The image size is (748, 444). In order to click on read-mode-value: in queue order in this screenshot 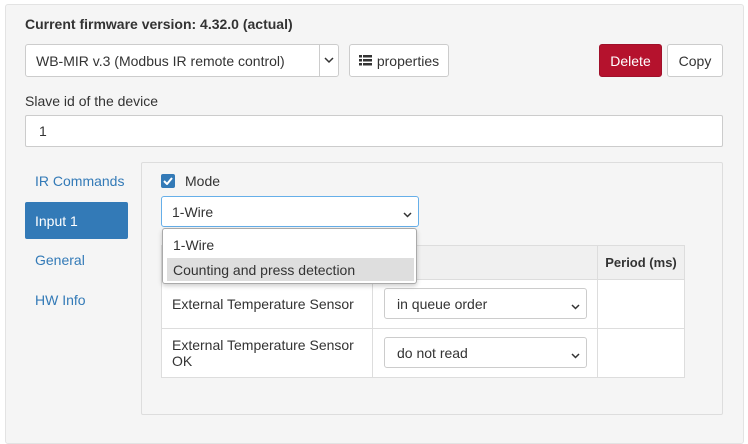, I will do `click(442, 303)`.